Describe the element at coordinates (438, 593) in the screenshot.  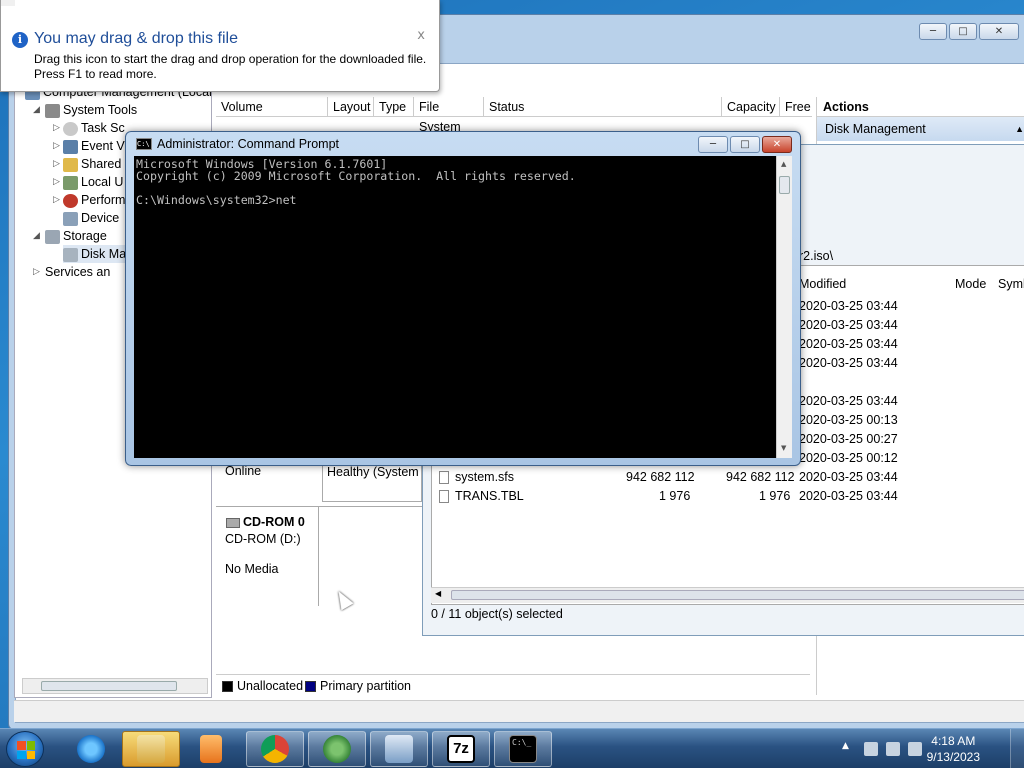
I see `scroll-left-icon: ◀` at that location.